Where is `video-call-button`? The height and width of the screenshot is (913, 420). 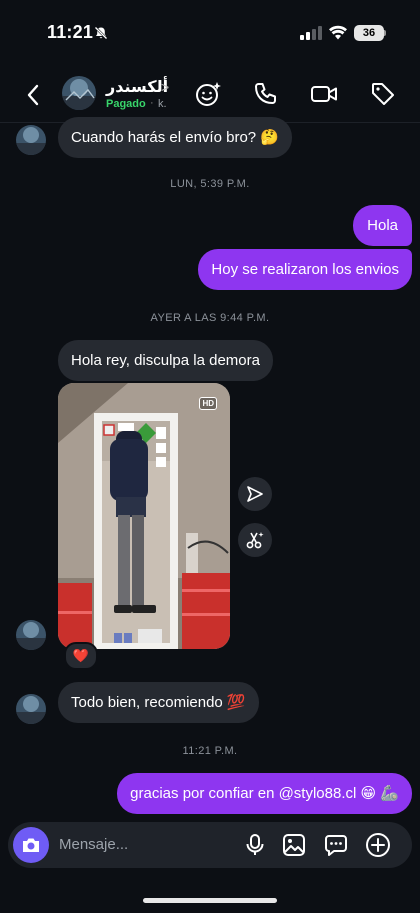 video-call-button is located at coordinates (324, 94).